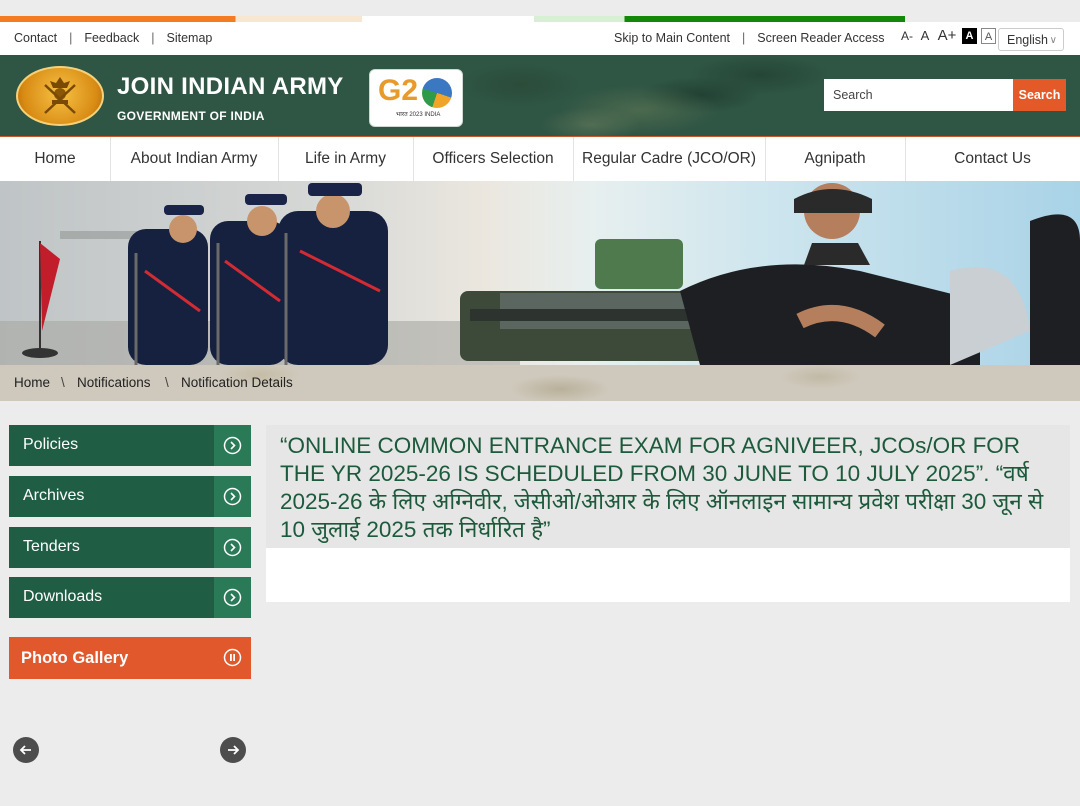  I want to click on contact-link: Contact, so click(35, 38).